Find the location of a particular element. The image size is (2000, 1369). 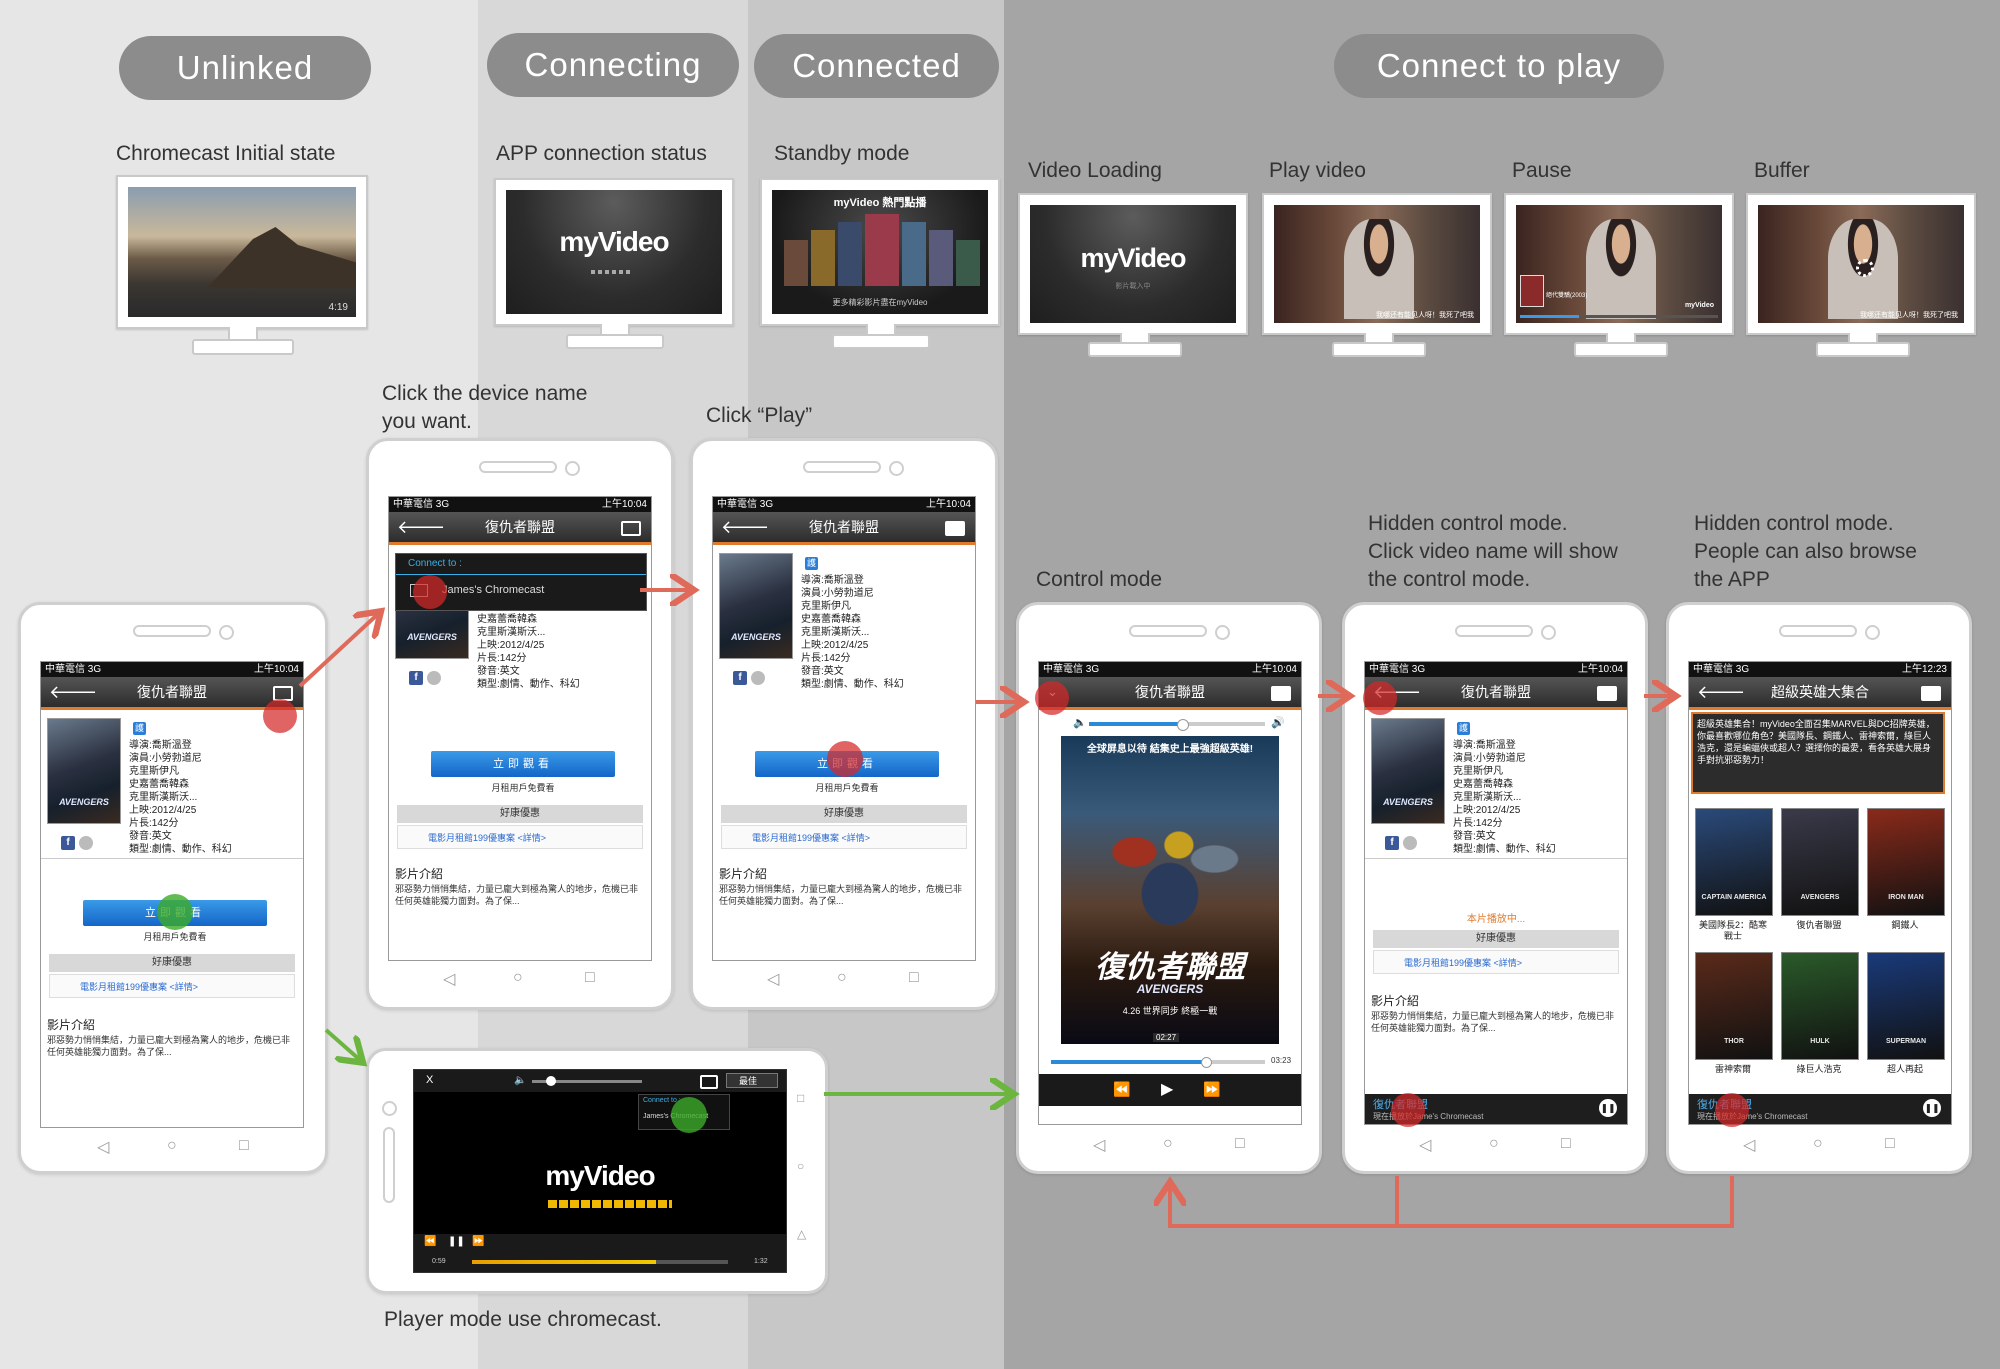

arrow-unlinked-to-device is located at coordinates (338, 651).